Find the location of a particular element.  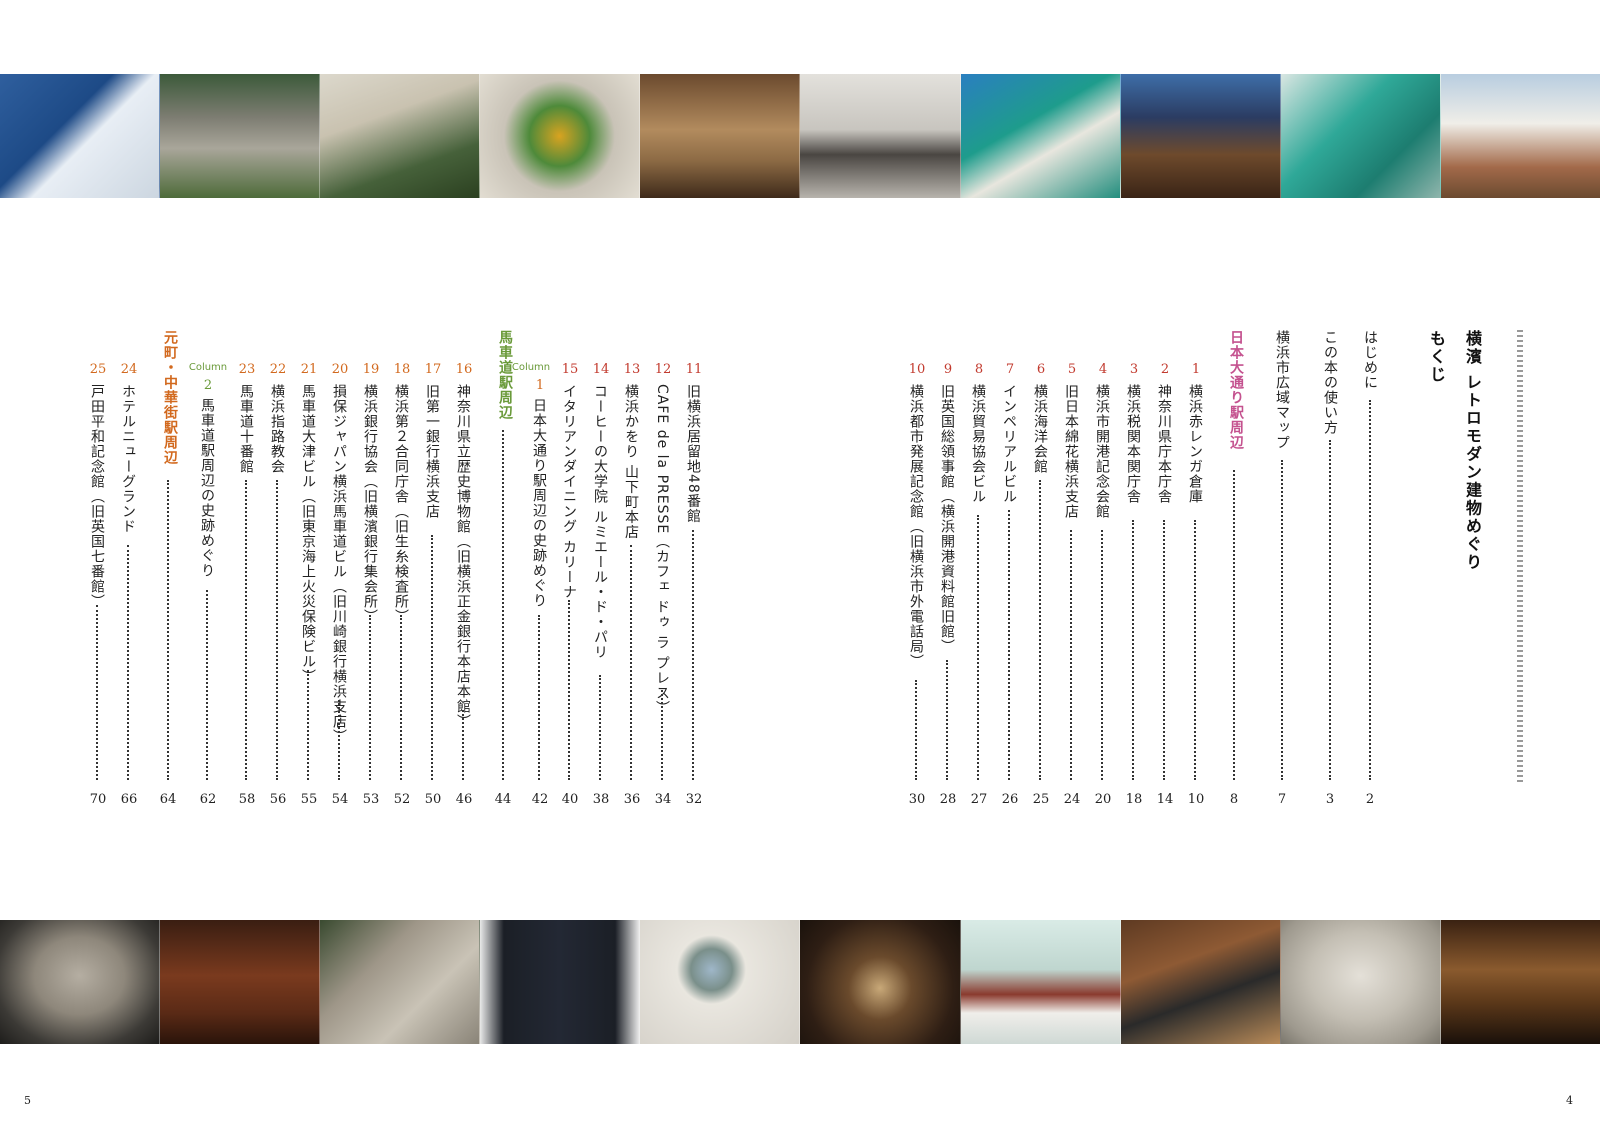

photo-carriage-sign is located at coordinates (560, 136).